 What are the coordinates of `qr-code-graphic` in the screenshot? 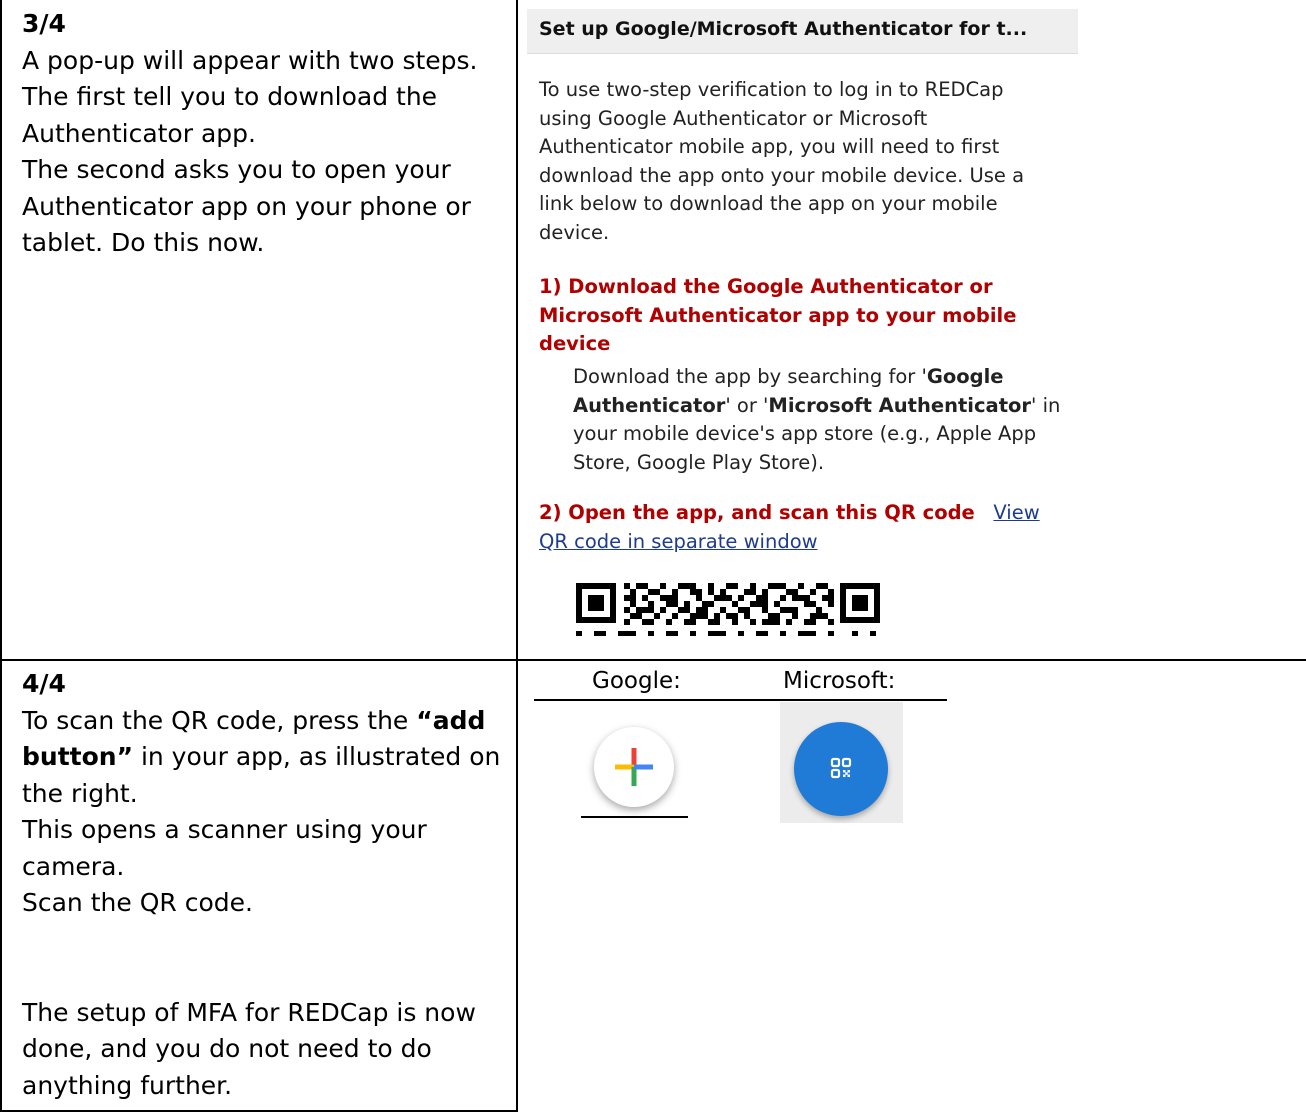 It's located at (728, 609).